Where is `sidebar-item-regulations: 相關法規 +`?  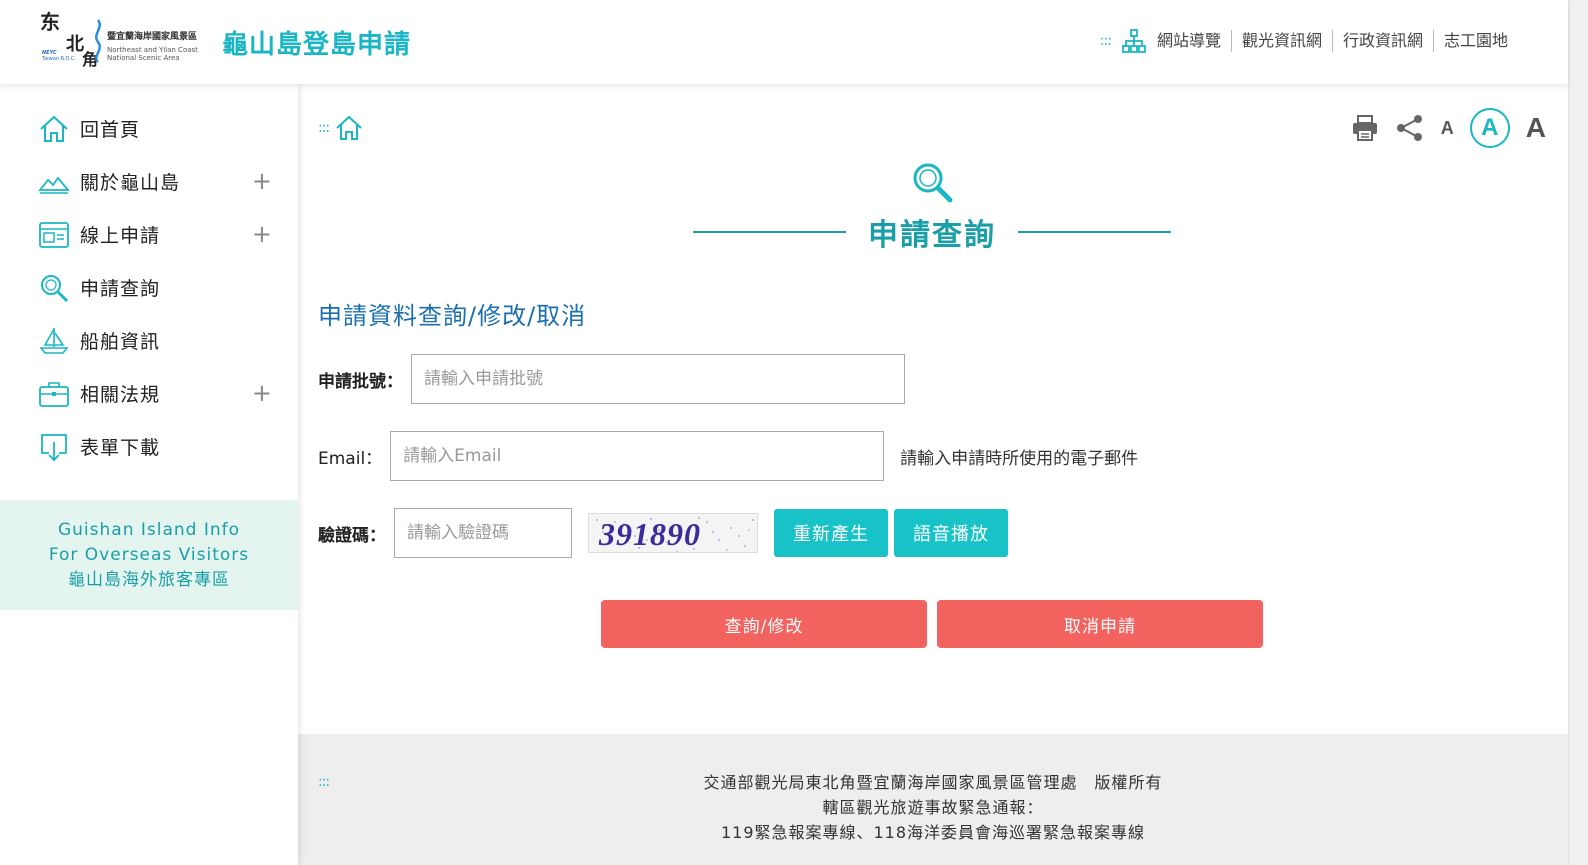 sidebar-item-regulations: 相關法規 + is located at coordinates (149, 393).